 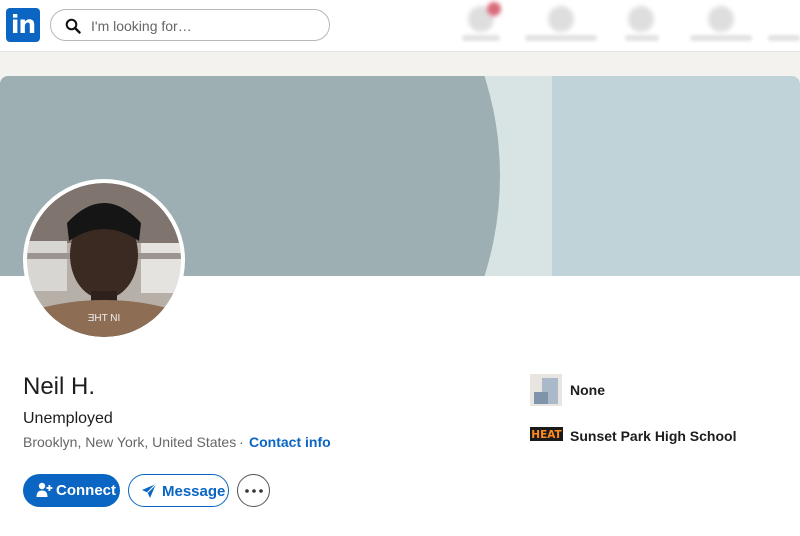 What do you see at coordinates (149, 490) in the screenshot?
I see `paper-plane-icon` at bounding box center [149, 490].